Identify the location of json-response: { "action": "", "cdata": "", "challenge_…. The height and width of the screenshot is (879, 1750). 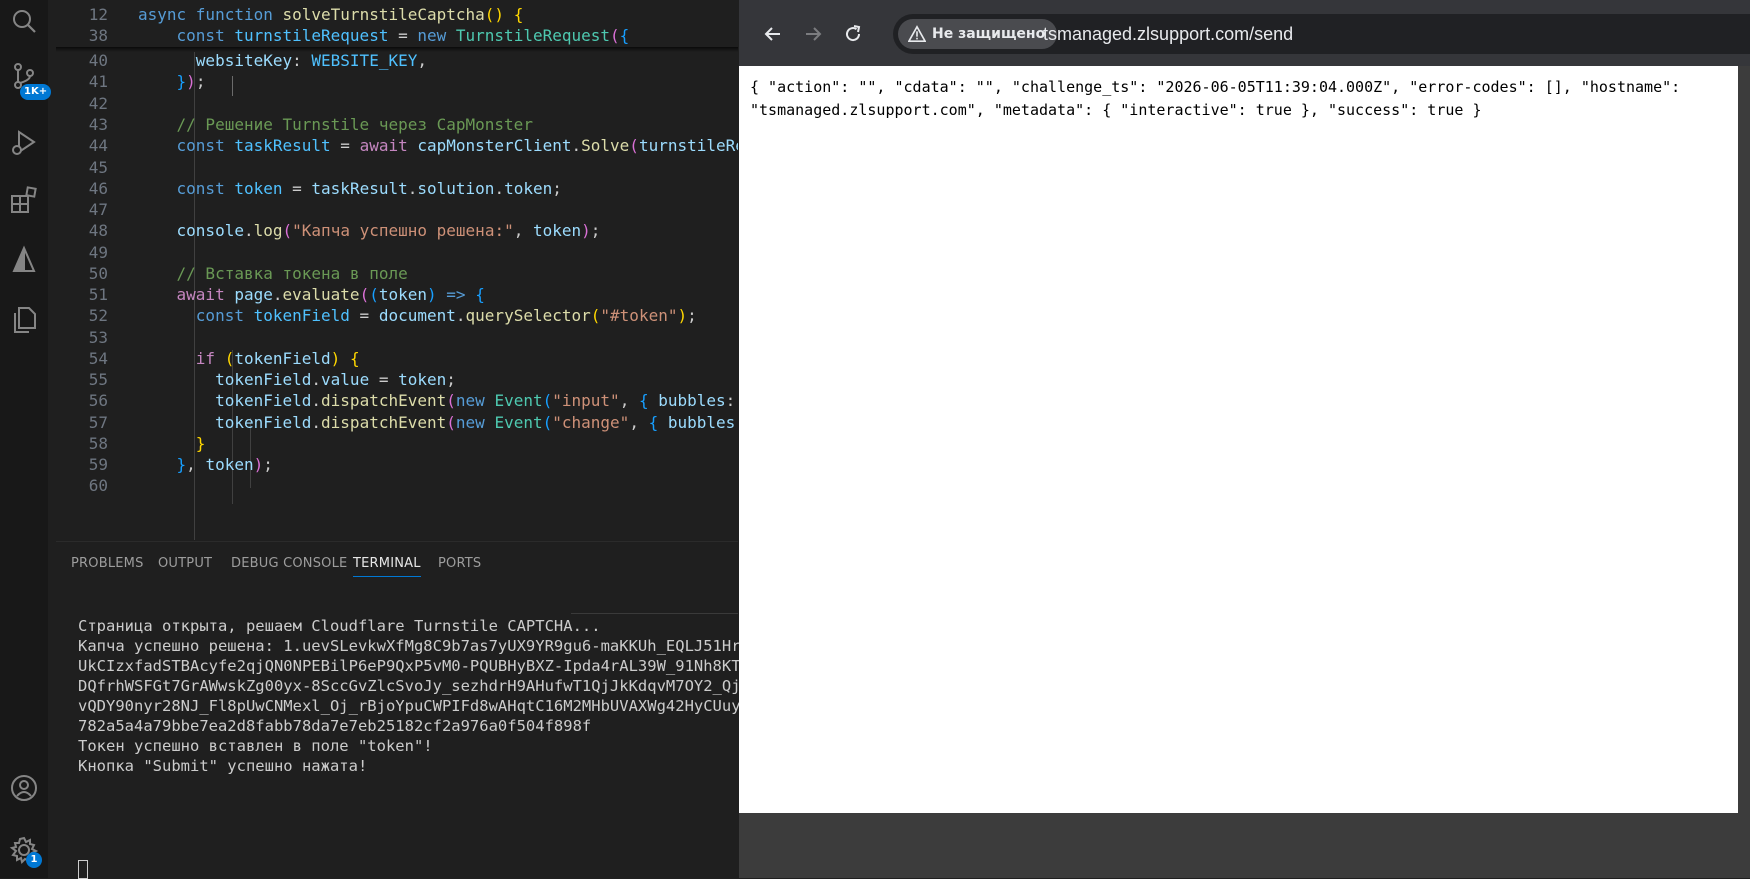
(1215, 98).